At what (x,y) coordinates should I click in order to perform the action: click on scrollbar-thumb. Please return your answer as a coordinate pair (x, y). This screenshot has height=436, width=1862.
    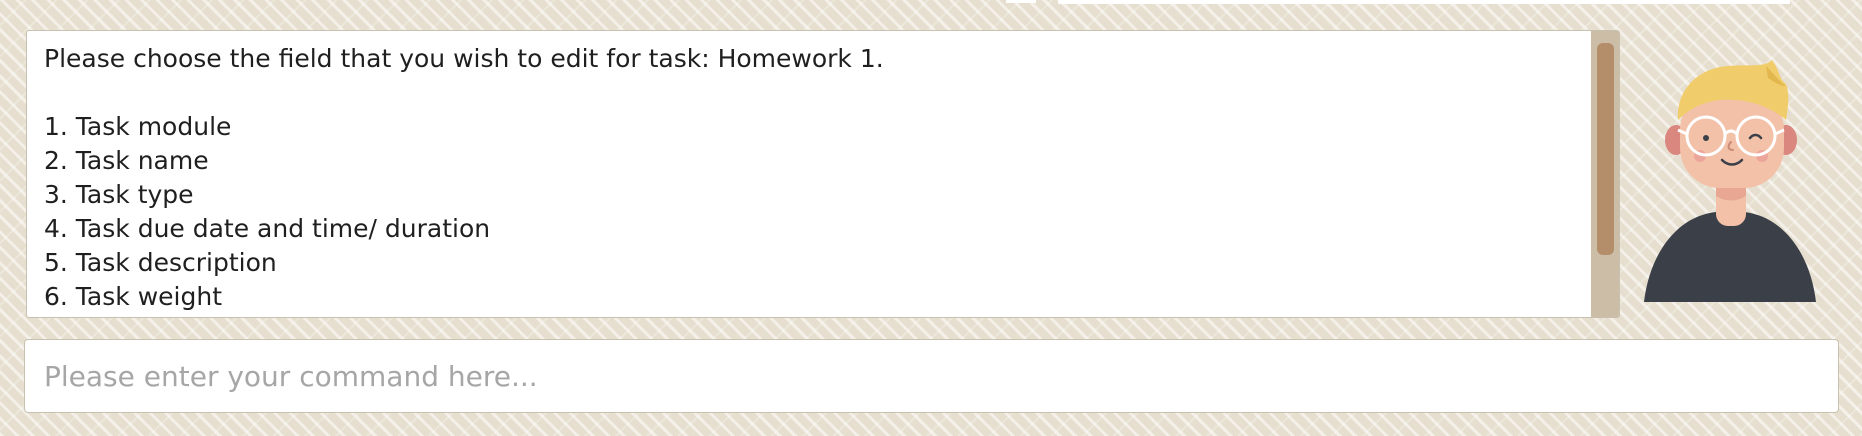
    Looking at the image, I should click on (1605, 149).